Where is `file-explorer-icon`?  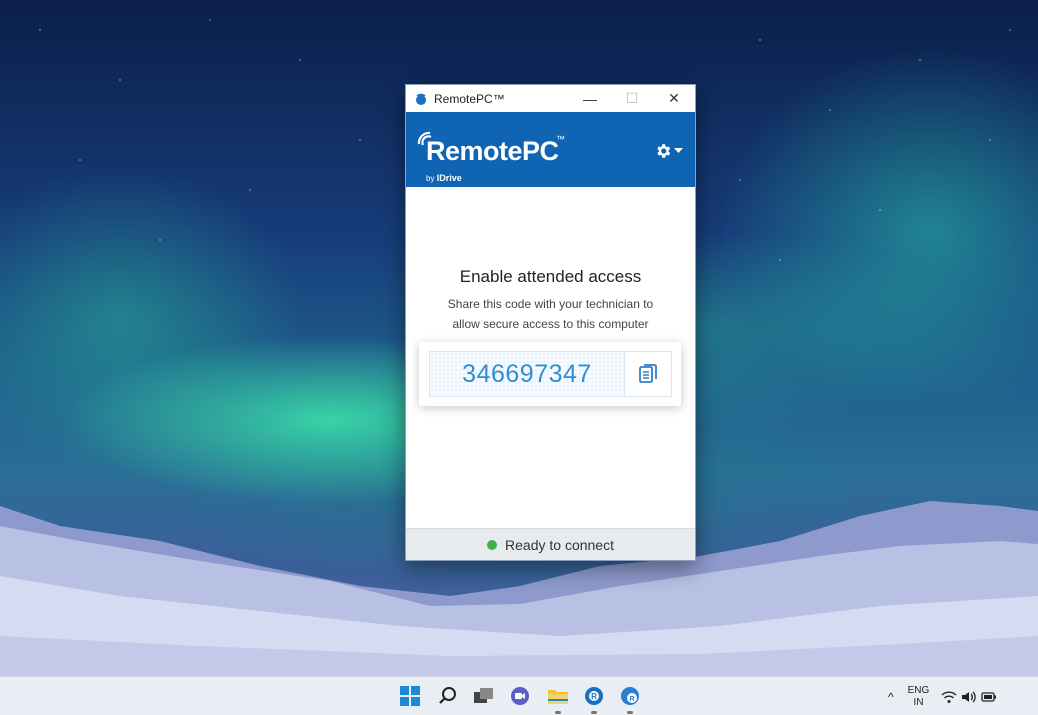 file-explorer-icon is located at coordinates (558, 696).